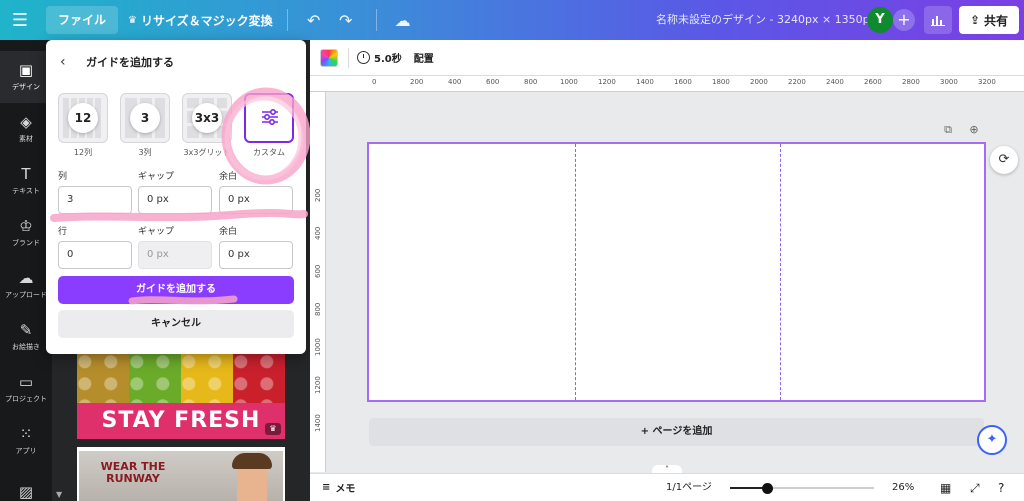 The height and width of the screenshot is (501, 1024). What do you see at coordinates (95, 255) in the screenshot?
I see `rows-input: 0` at bounding box center [95, 255].